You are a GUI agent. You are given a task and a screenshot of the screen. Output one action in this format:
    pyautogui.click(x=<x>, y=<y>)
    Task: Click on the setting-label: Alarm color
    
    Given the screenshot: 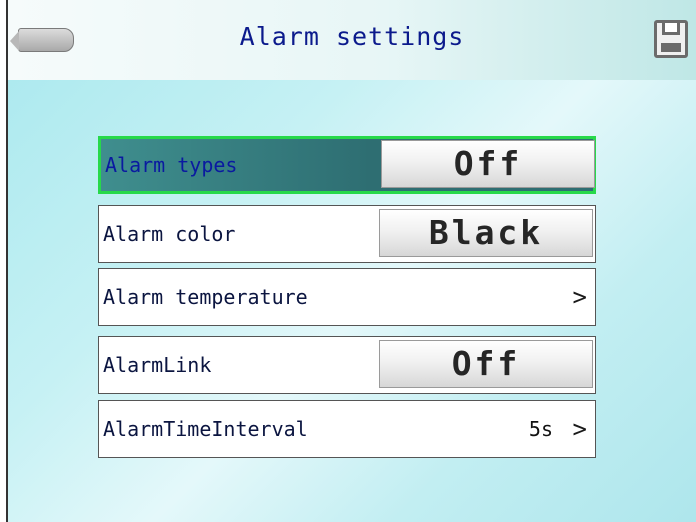 What is the action you would take?
    pyautogui.click(x=169, y=234)
    